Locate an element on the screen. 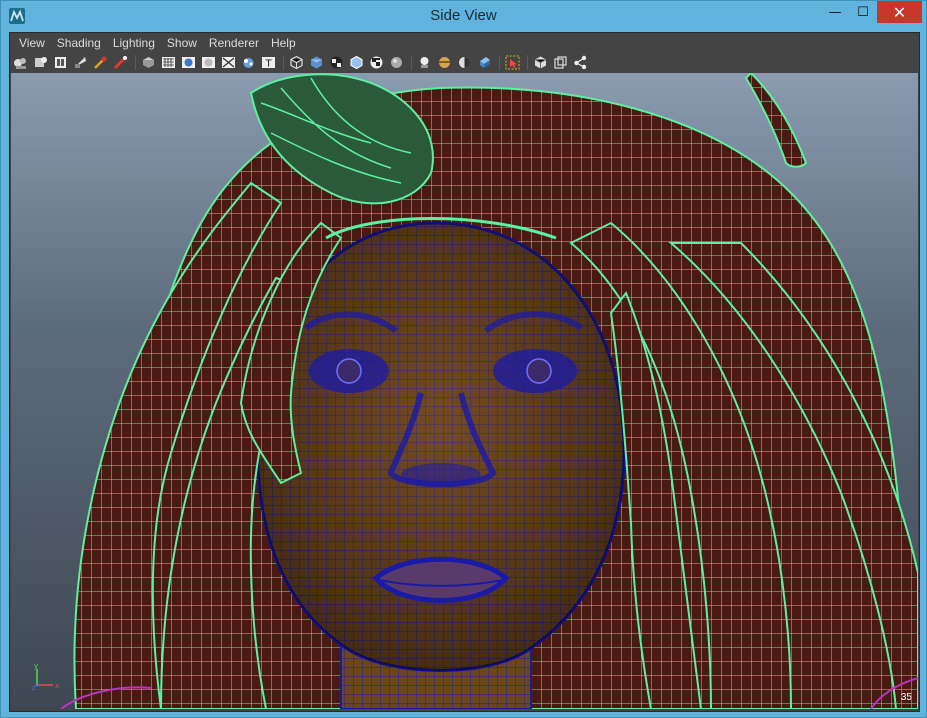  panel-menubar: View Shading Lighting Show Renderer Help is located at coordinates (464, 43).